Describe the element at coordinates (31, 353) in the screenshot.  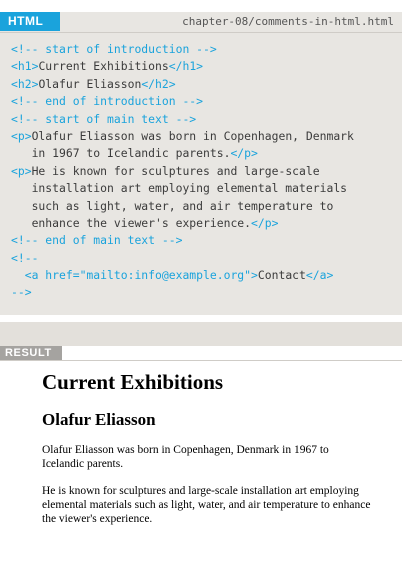
I see `result-tab-label: RESULT` at that location.